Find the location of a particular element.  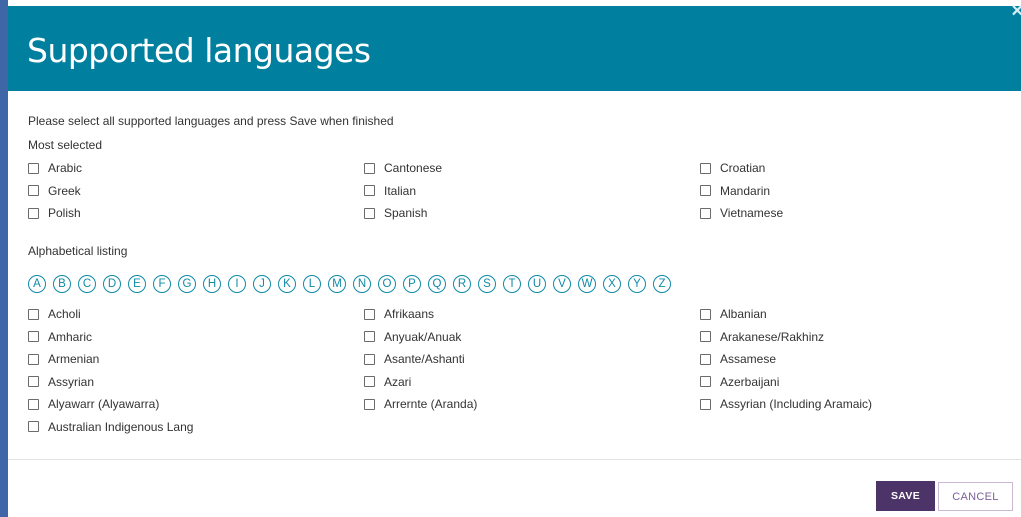

letter-filter-q: Q is located at coordinates (437, 284).